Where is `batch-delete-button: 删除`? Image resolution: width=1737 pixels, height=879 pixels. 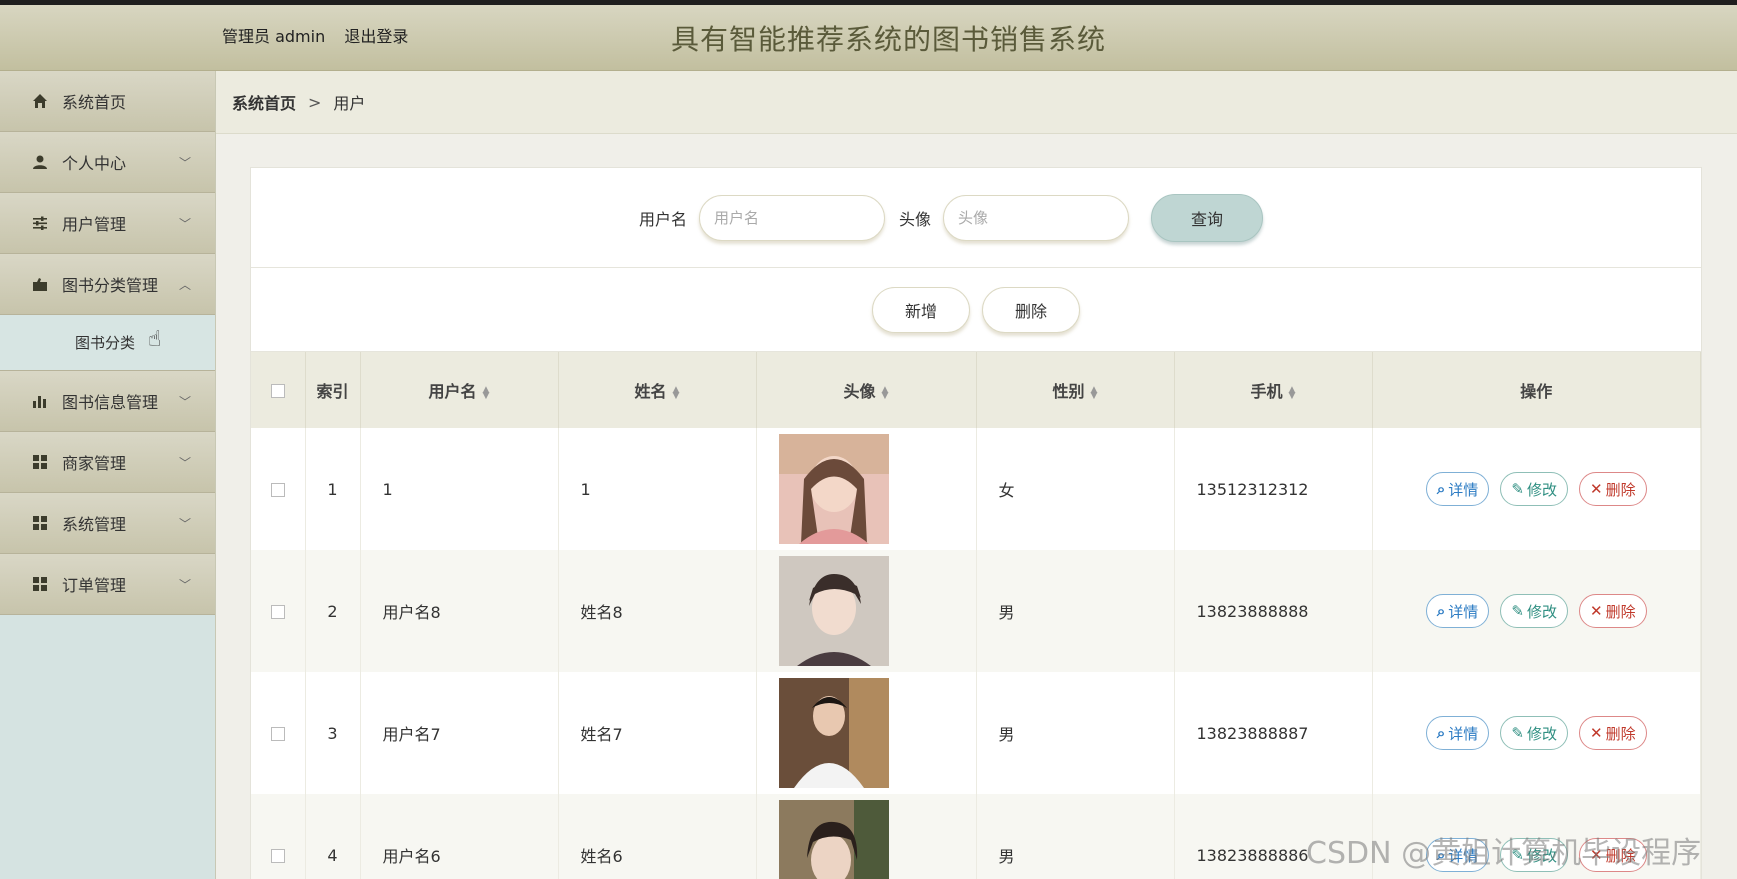 batch-delete-button: 删除 is located at coordinates (1031, 309).